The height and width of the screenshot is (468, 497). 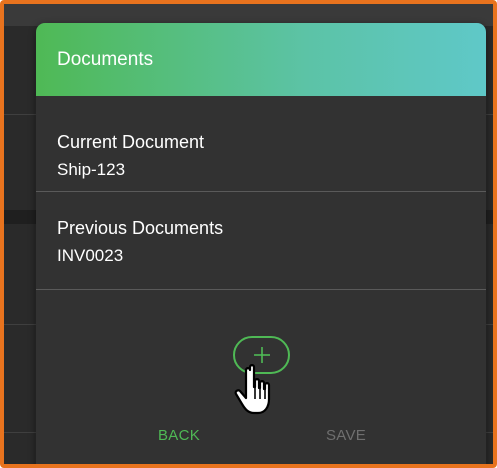 I want to click on current-document-item: Current Document Ship-123, so click(x=261, y=156).